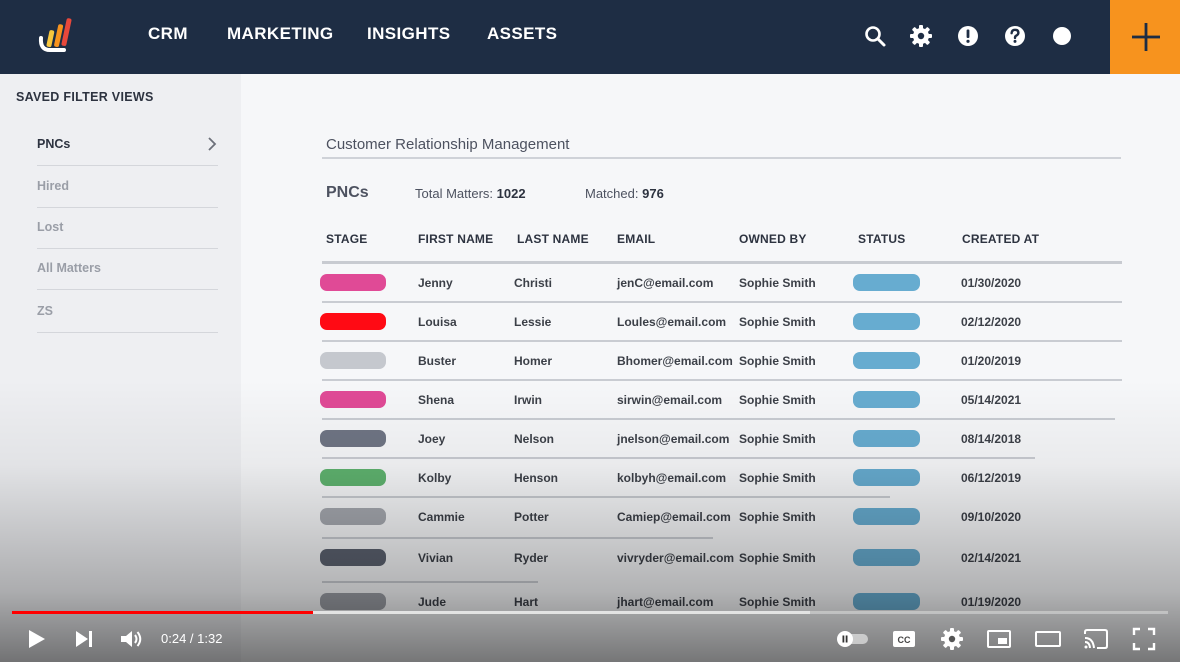  Describe the element at coordinates (1015, 36) in the screenshot. I see `help-icon` at that location.